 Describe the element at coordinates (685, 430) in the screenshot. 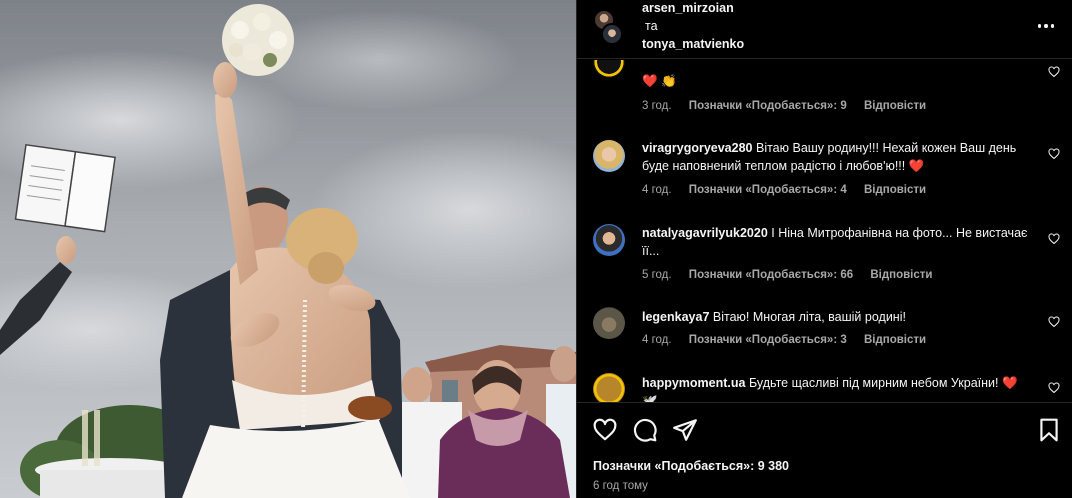

I see `share-icon` at that location.